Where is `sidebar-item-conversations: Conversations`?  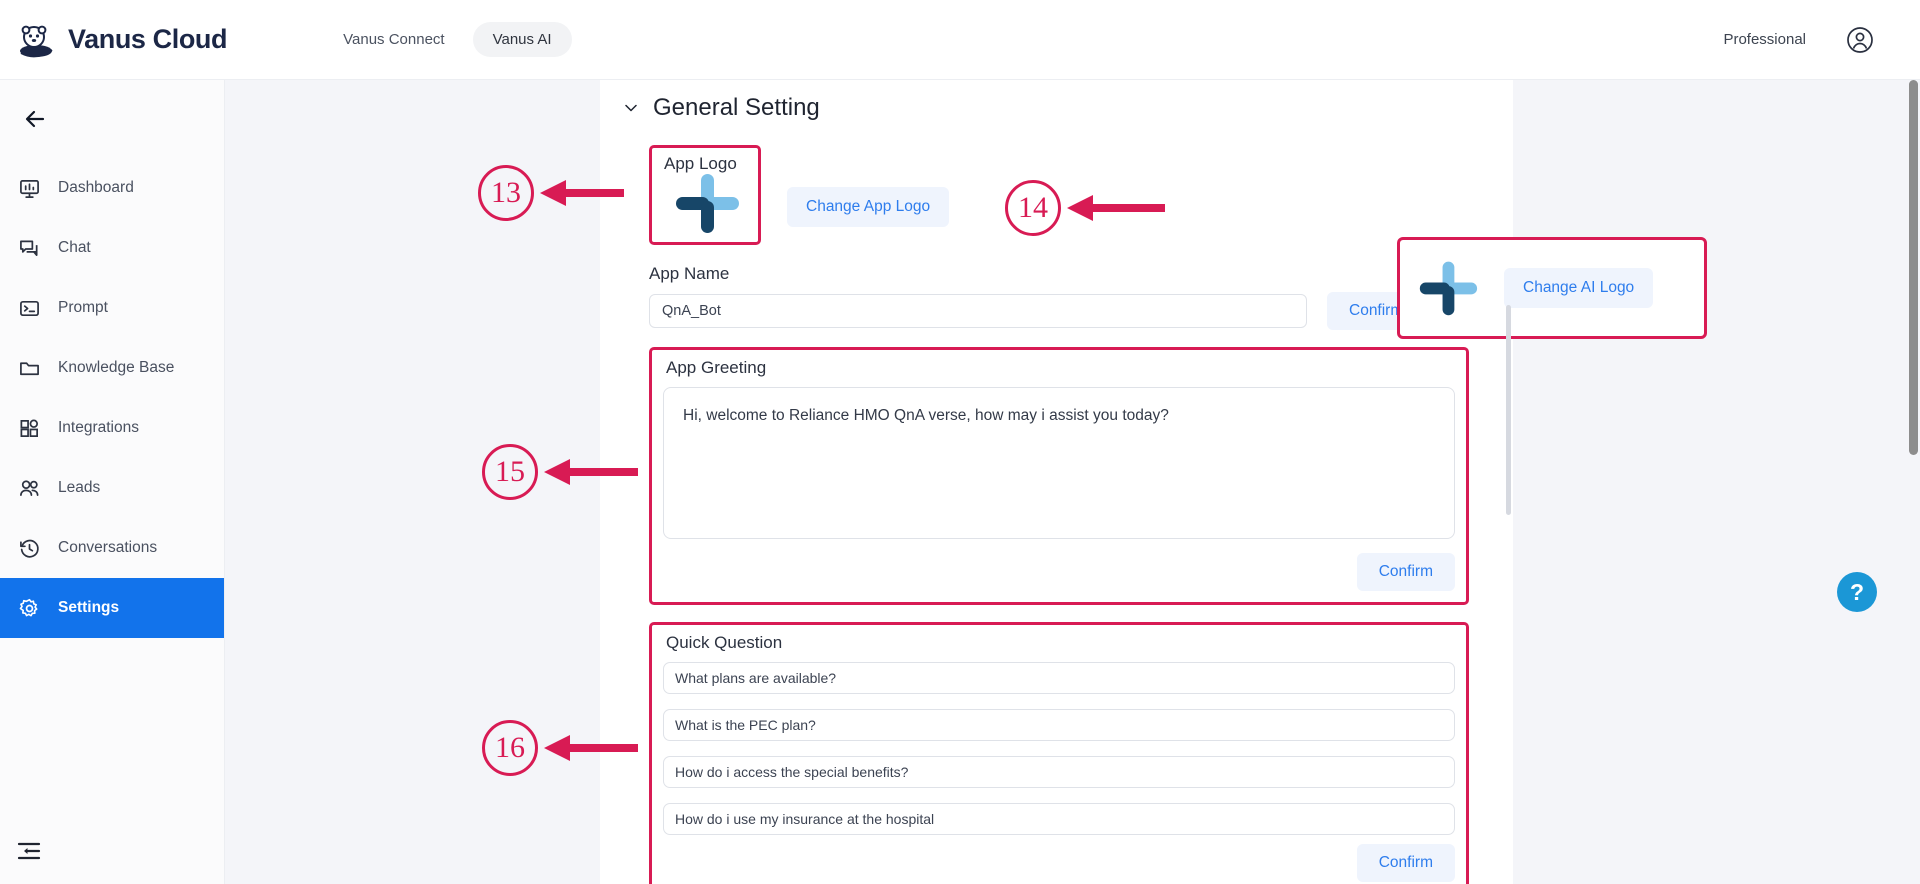
sidebar-item-conversations: Conversations is located at coordinates (112, 548).